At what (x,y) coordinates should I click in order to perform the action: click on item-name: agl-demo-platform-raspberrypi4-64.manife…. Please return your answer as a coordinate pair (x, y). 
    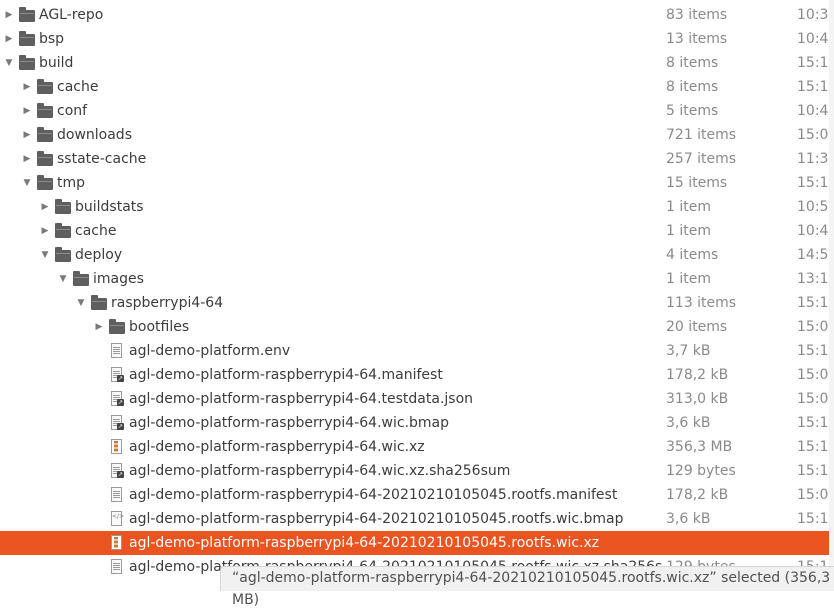
    Looking at the image, I should click on (286, 375).